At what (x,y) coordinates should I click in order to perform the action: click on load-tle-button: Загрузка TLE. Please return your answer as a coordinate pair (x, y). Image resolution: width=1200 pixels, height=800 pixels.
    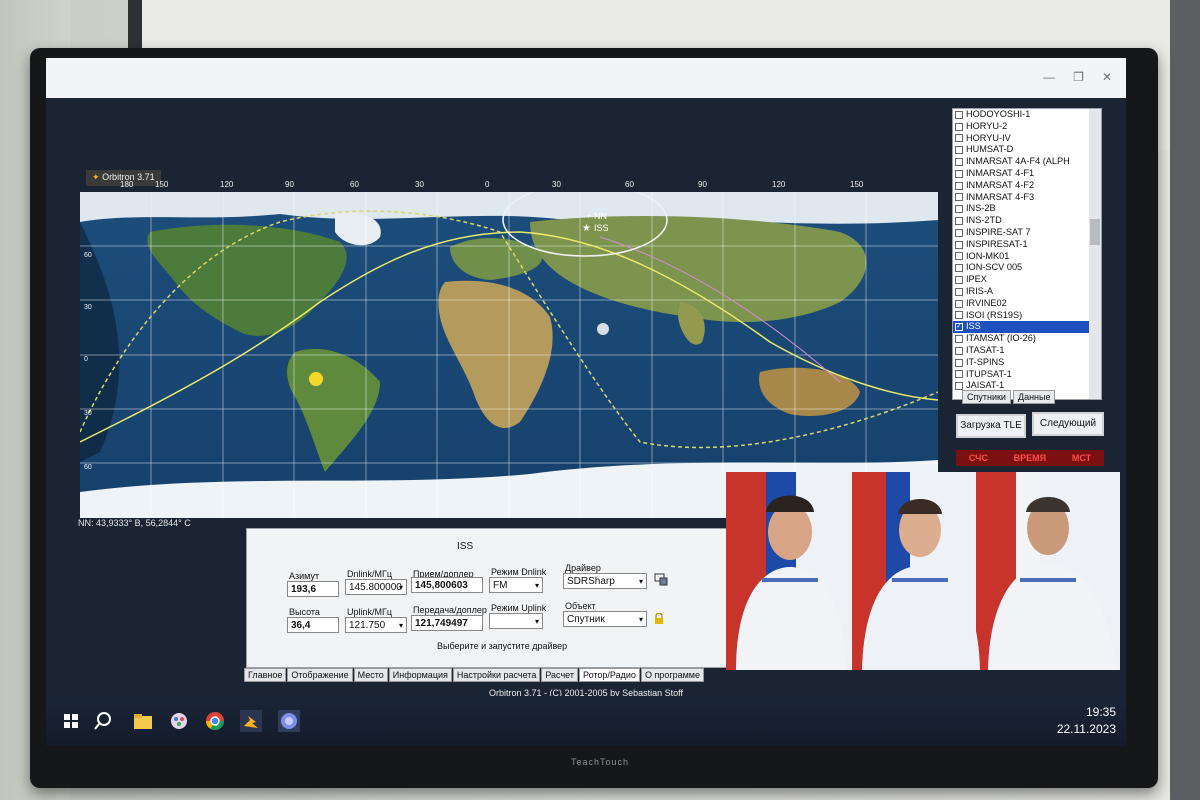
    Looking at the image, I should click on (991, 426).